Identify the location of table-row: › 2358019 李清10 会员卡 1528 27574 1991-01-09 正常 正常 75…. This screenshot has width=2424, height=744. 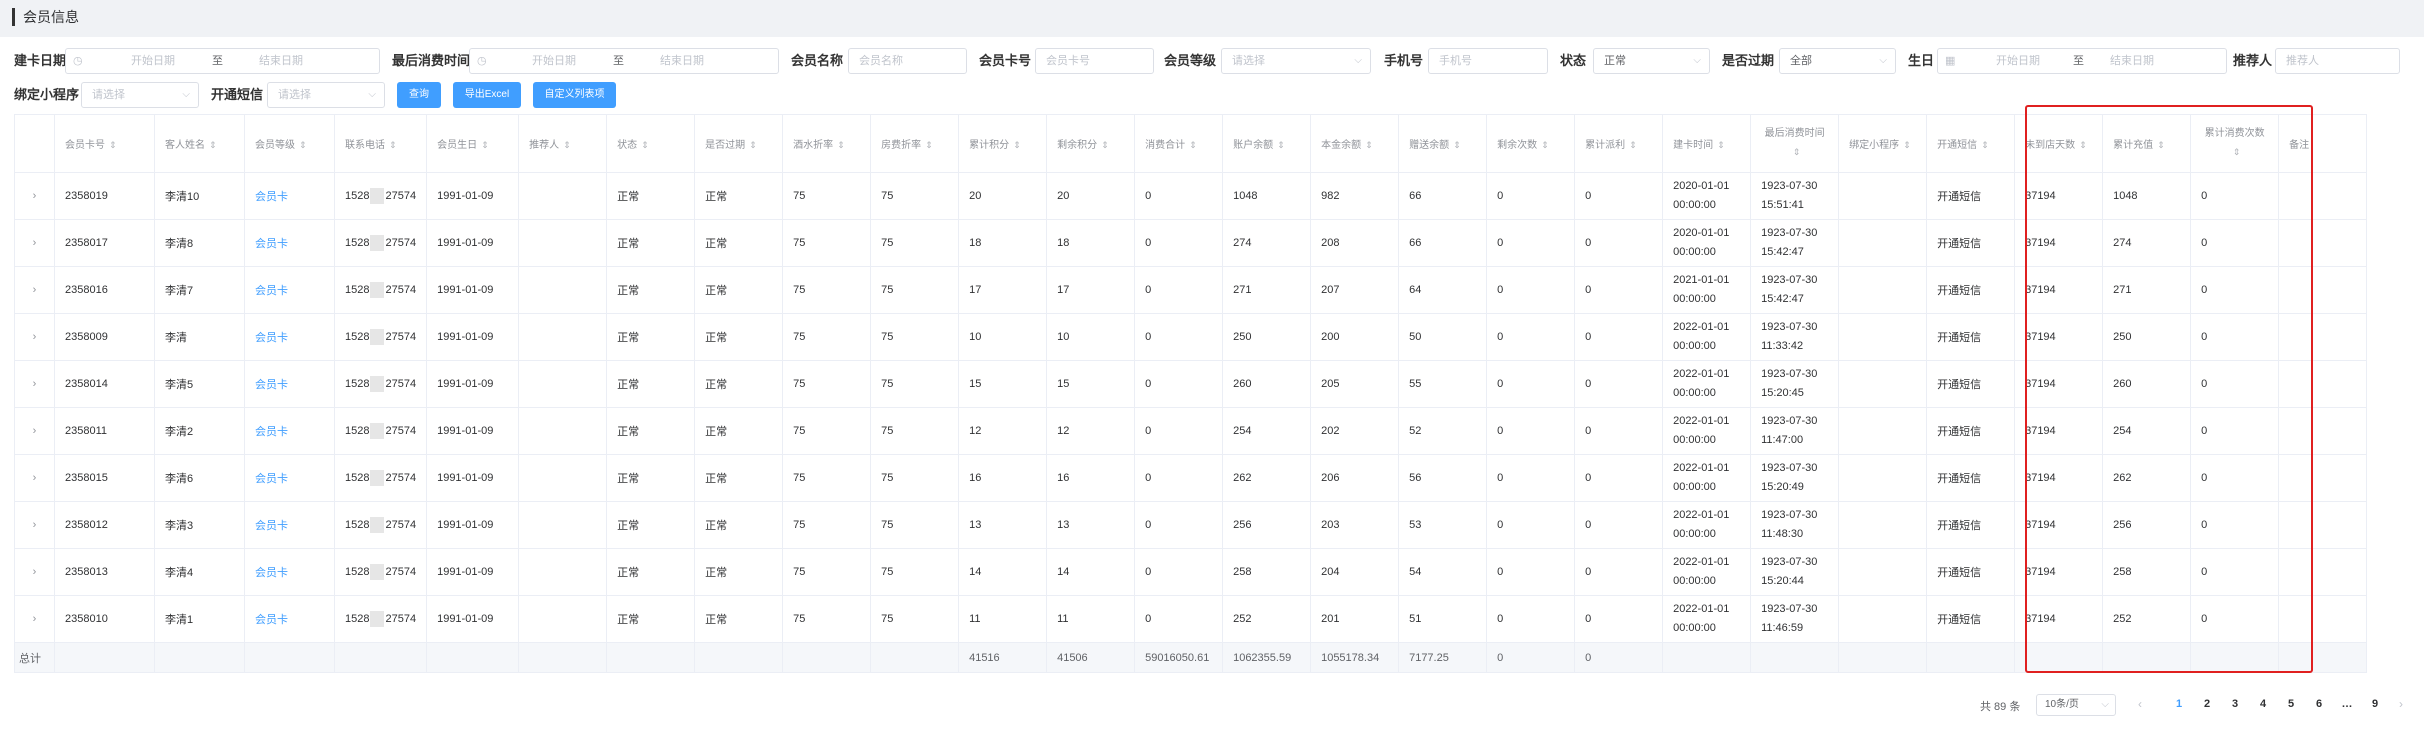
(1191, 196).